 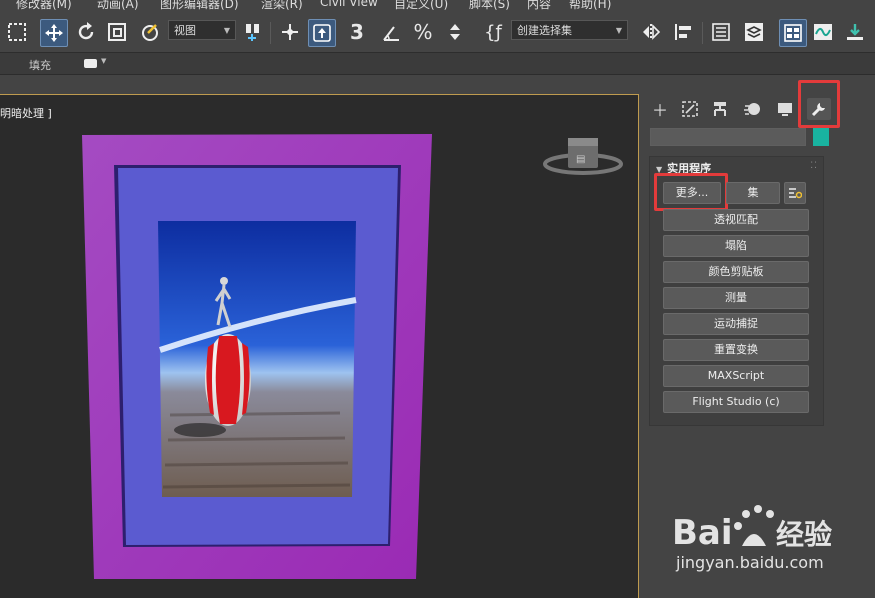 I want to click on utility-reset-xform: 重置变换, so click(x=736, y=350).